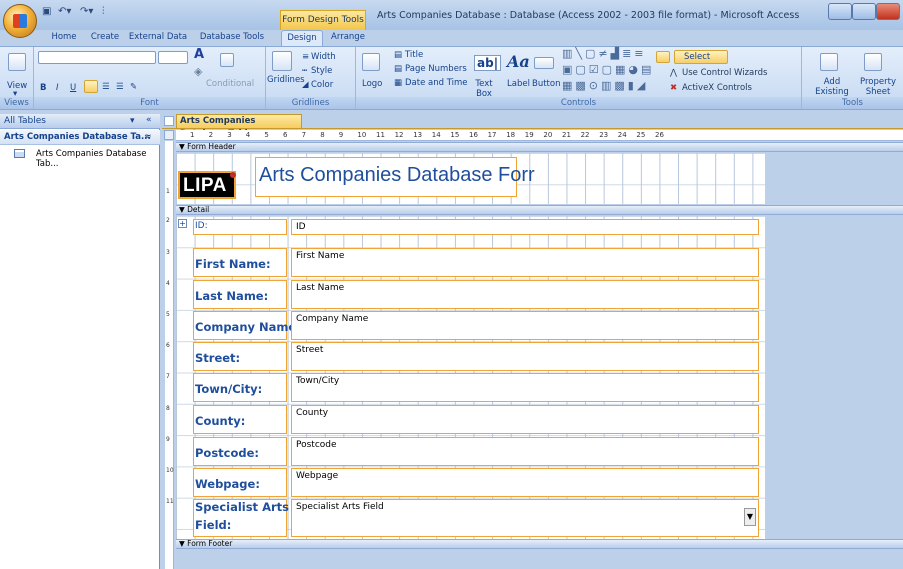  I want to click on style-icon: ┅, so click(304, 71).